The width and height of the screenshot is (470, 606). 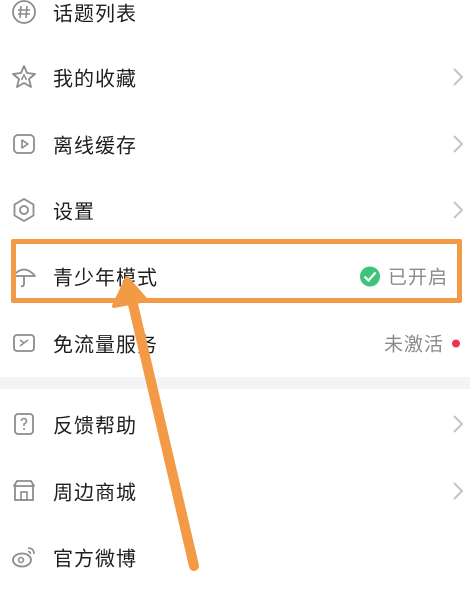 I want to click on free-data-status: 未激活, so click(x=422, y=343).